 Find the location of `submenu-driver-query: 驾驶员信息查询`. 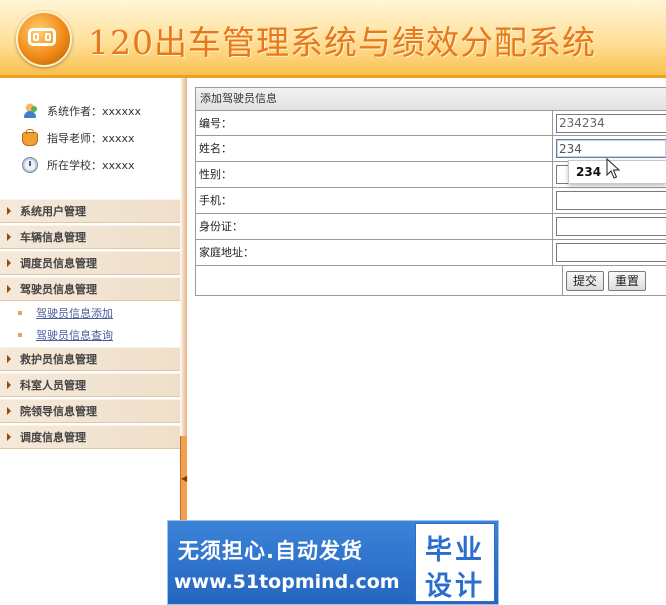

submenu-driver-query: 驾驶员信息查询 is located at coordinates (65, 335).